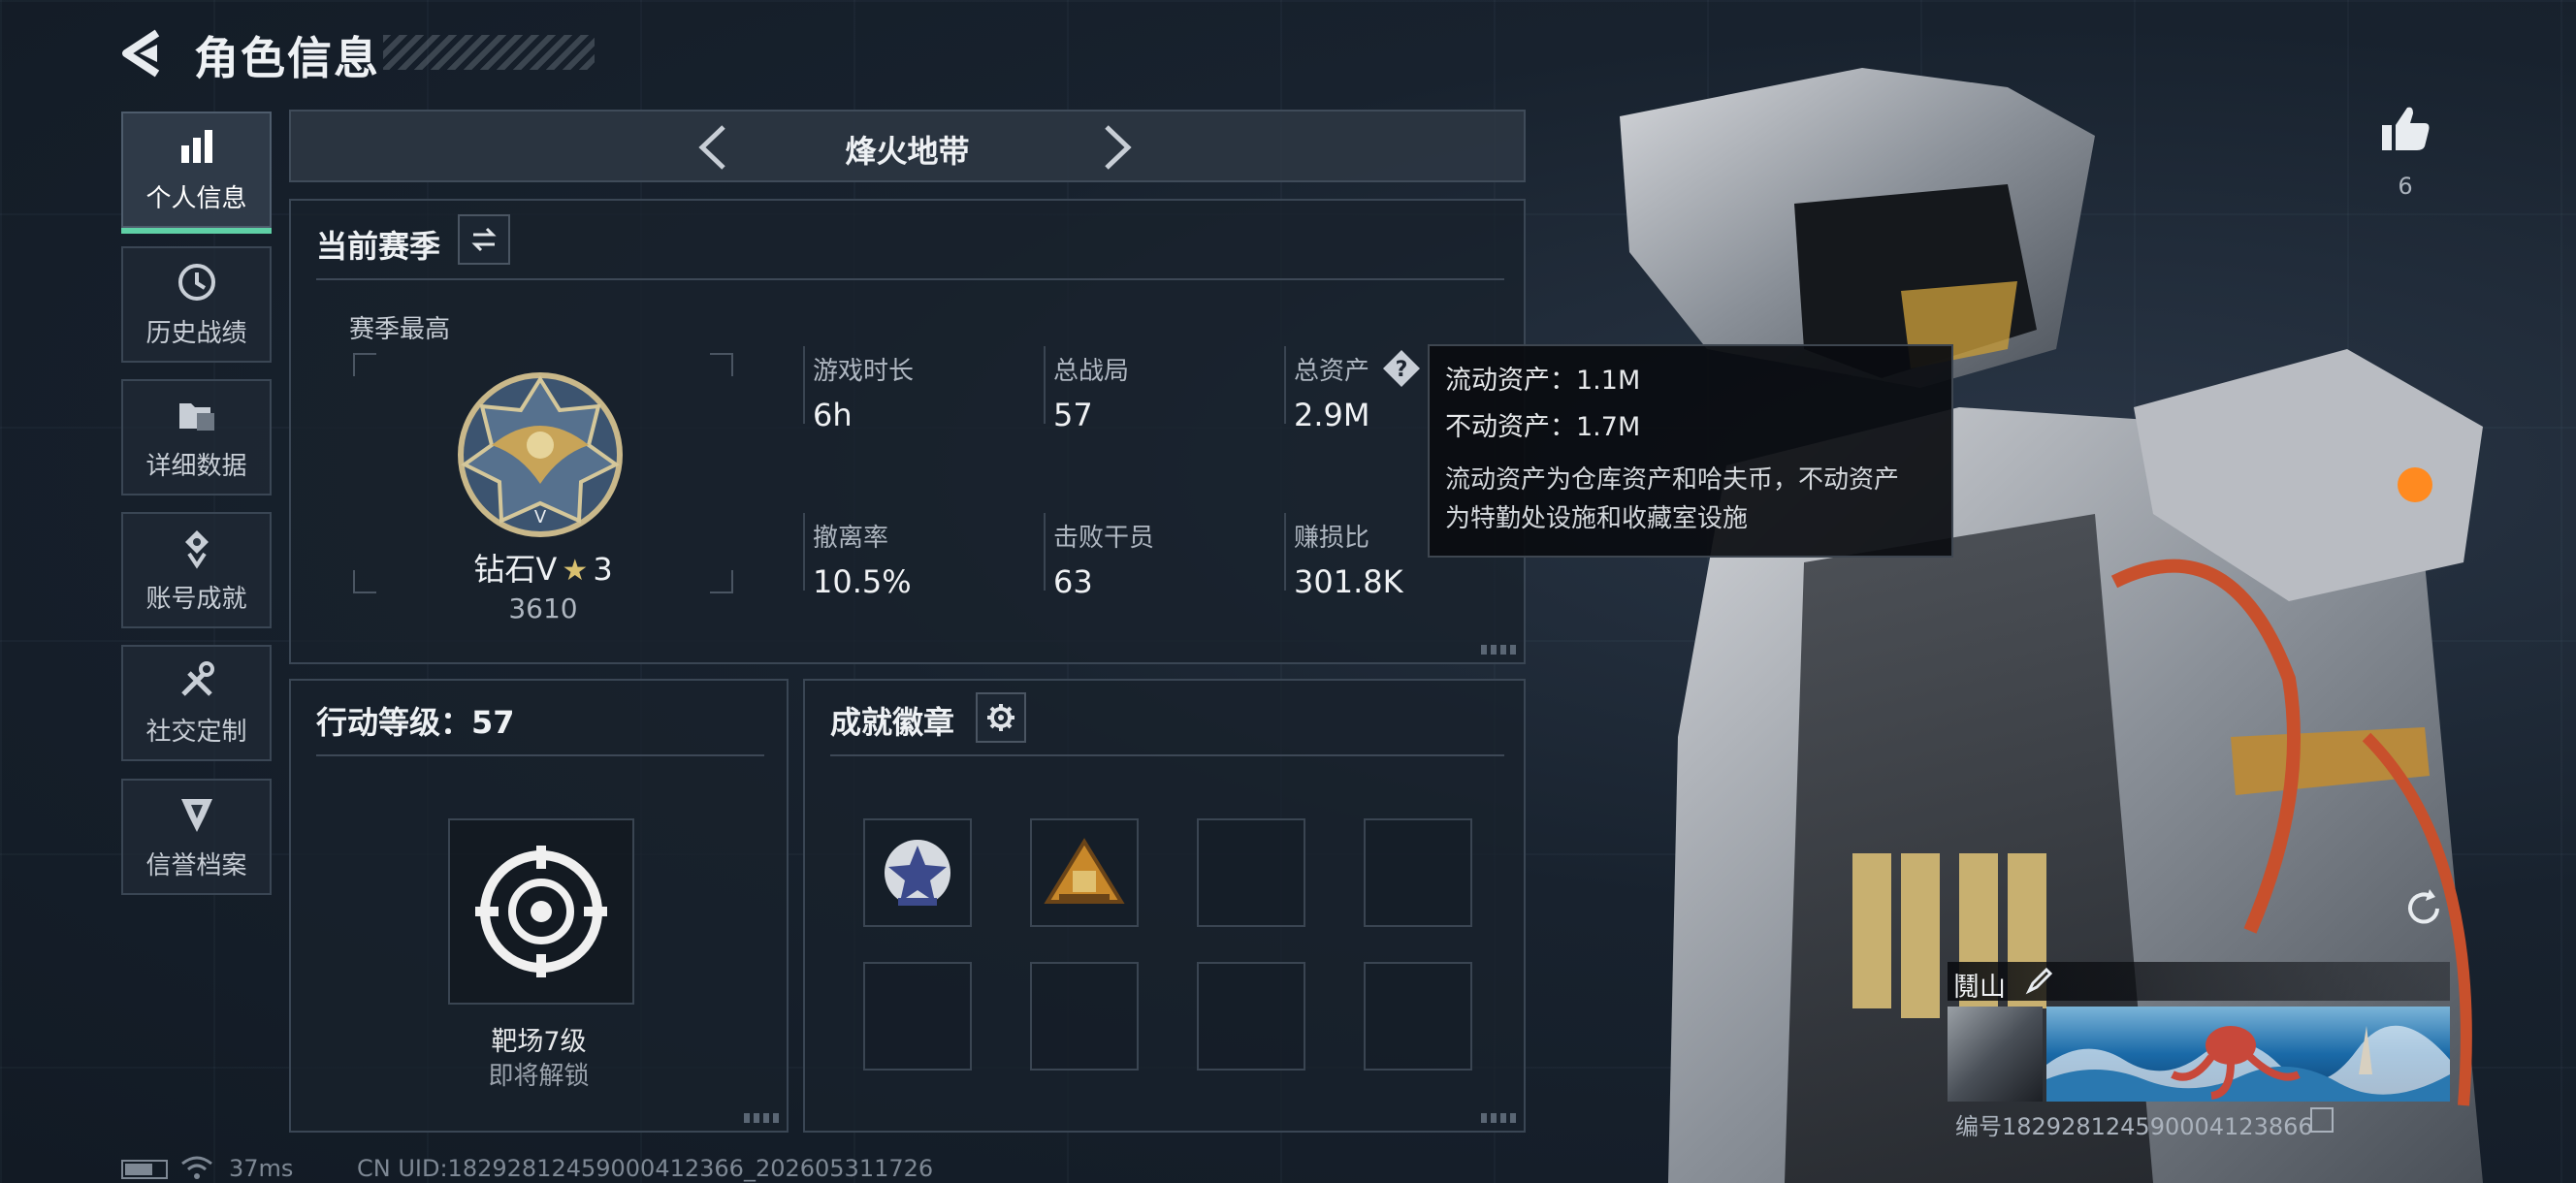 The width and height of the screenshot is (2576, 1183). Describe the element at coordinates (196, 333) in the screenshot. I see `sidebar-item-label: 历史战绩` at that location.